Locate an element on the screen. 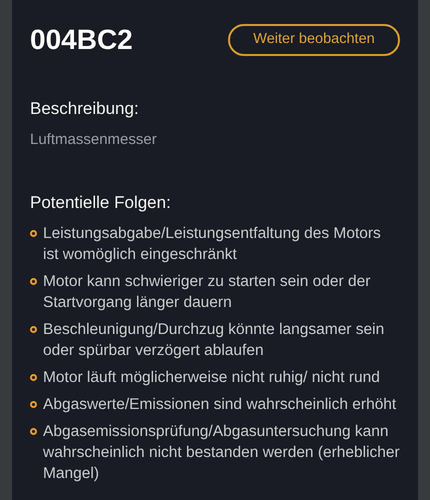  consequence-text: Leistungsabgabe/Leistungsentfaltung des Motors ist womöglich eingeschränkt is located at coordinates (212, 245).